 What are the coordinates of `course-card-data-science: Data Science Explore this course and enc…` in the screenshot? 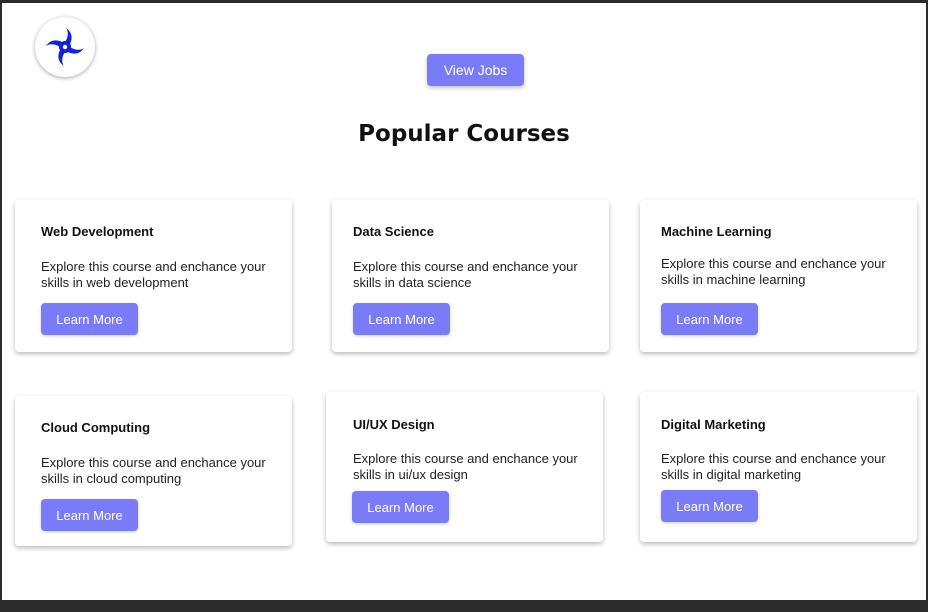 It's located at (470, 276).